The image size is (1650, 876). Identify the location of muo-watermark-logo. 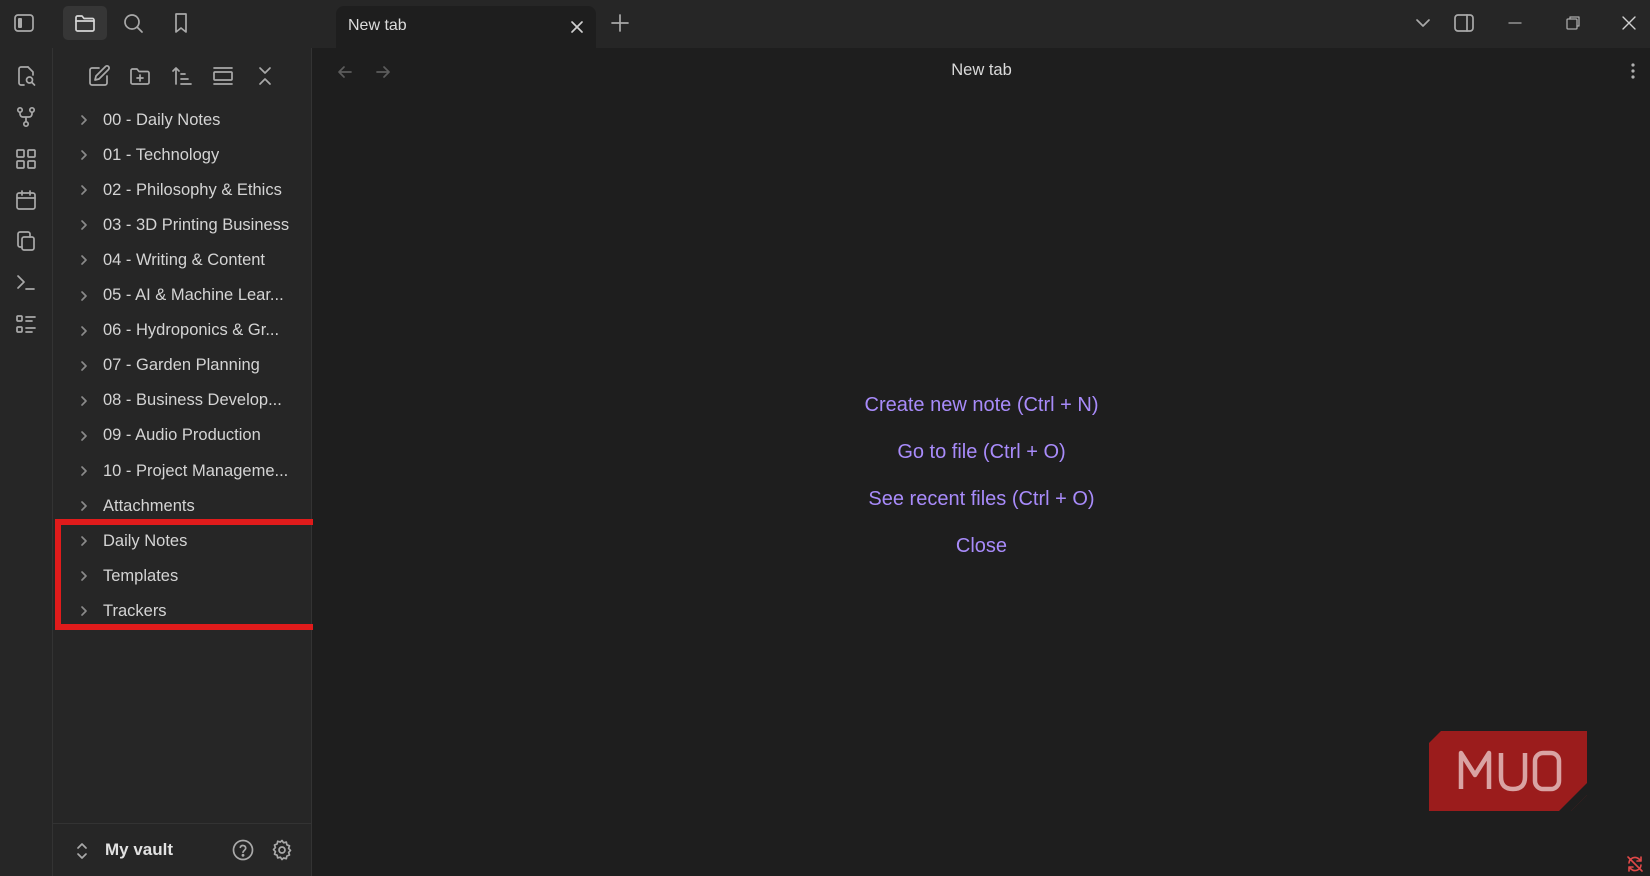
(1508, 771).